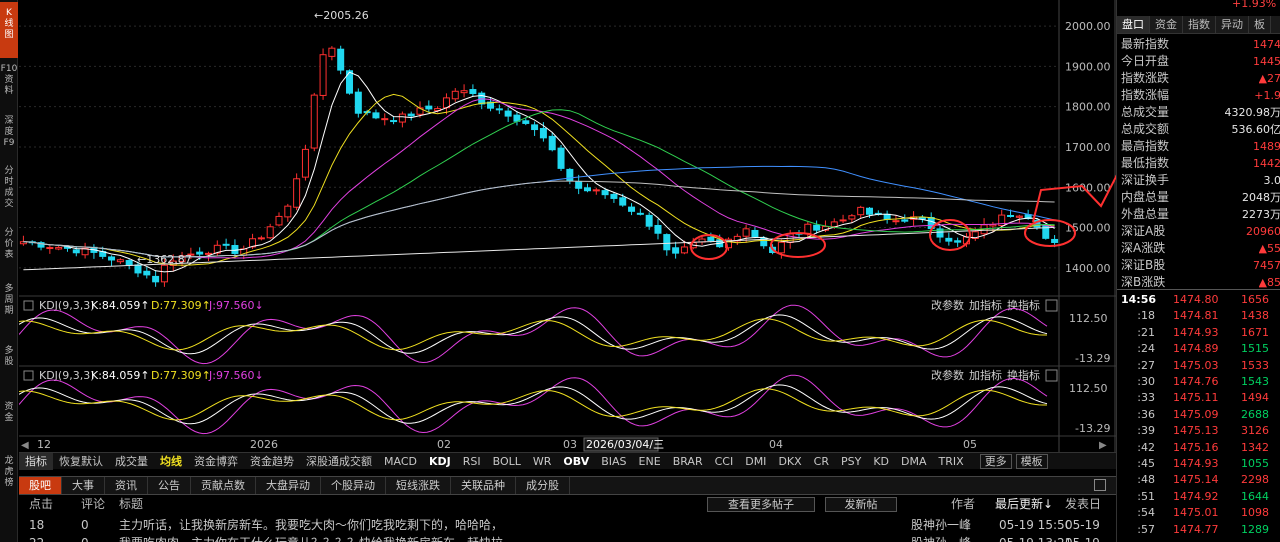 The width and height of the screenshot is (1280, 542). Describe the element at coordinates (543, 485) in the screenshot. I see `bottom-tab-9: 成分股` at that location.